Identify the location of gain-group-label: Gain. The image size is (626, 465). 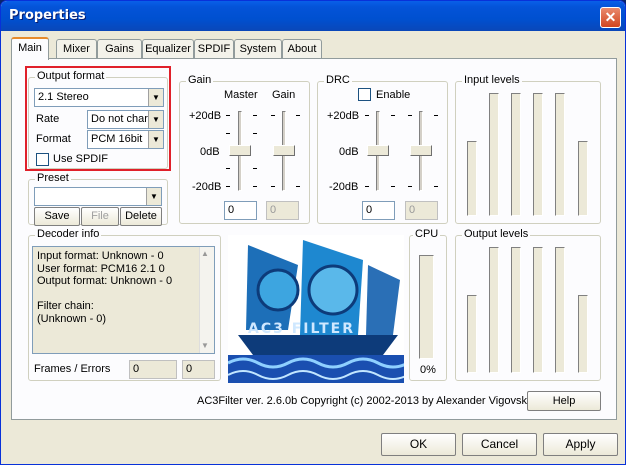
(200, 80).